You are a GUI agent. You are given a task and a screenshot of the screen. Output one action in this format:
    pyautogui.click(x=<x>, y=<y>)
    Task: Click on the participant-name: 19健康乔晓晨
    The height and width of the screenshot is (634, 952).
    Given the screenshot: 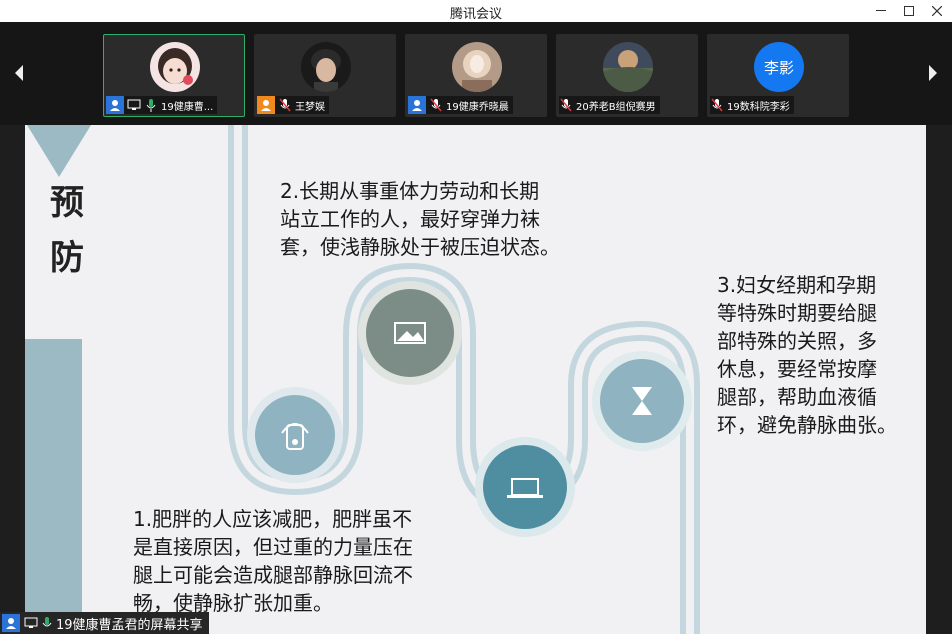 What is the action you would take?
    pyautogui.click(x=477, y=107)
    